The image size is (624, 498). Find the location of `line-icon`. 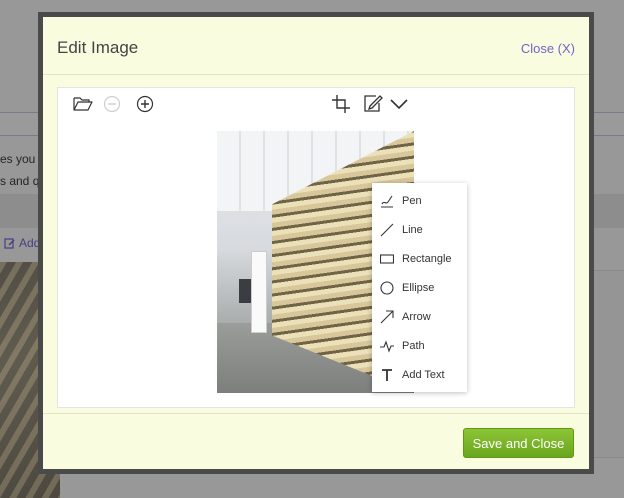

line-icon is located at coordinates (387, 230).